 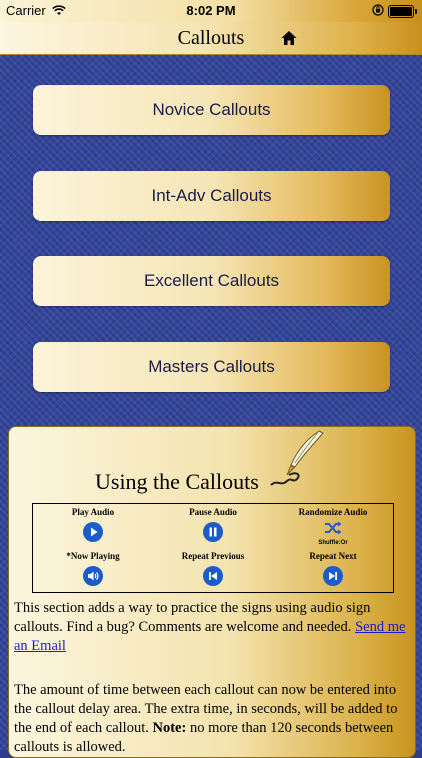 I want to click on rotation-lock-icon, so click(x=378, y=11).